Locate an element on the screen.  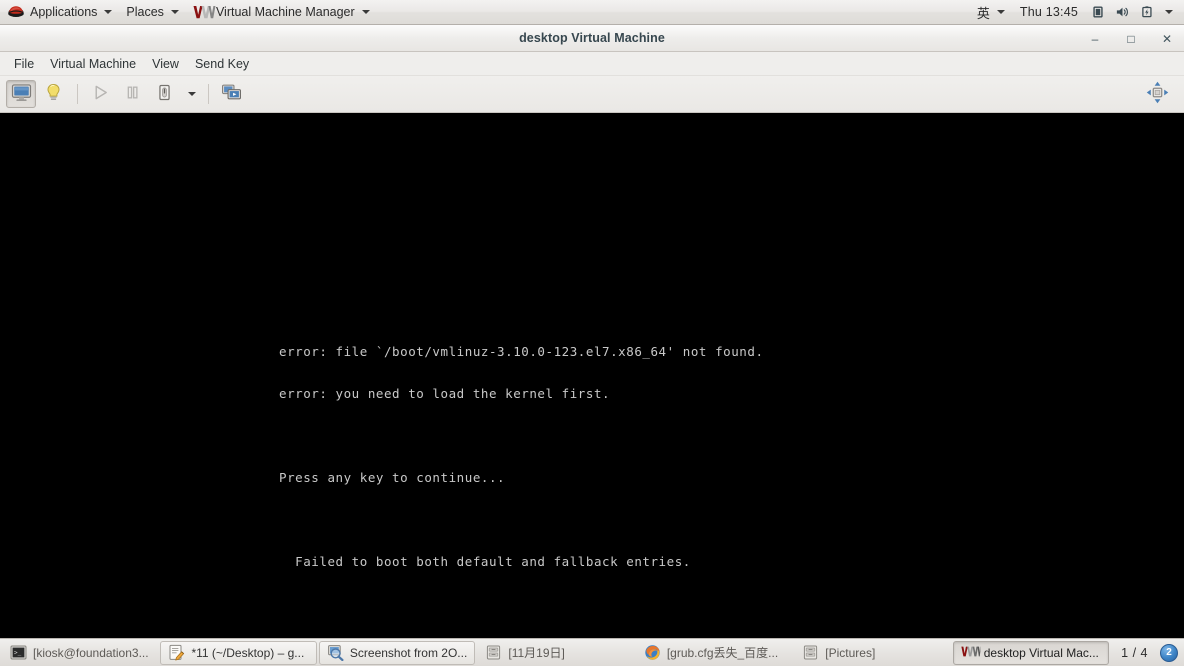
clock: Thu 13:45 is located at coordinates (1049, 12).